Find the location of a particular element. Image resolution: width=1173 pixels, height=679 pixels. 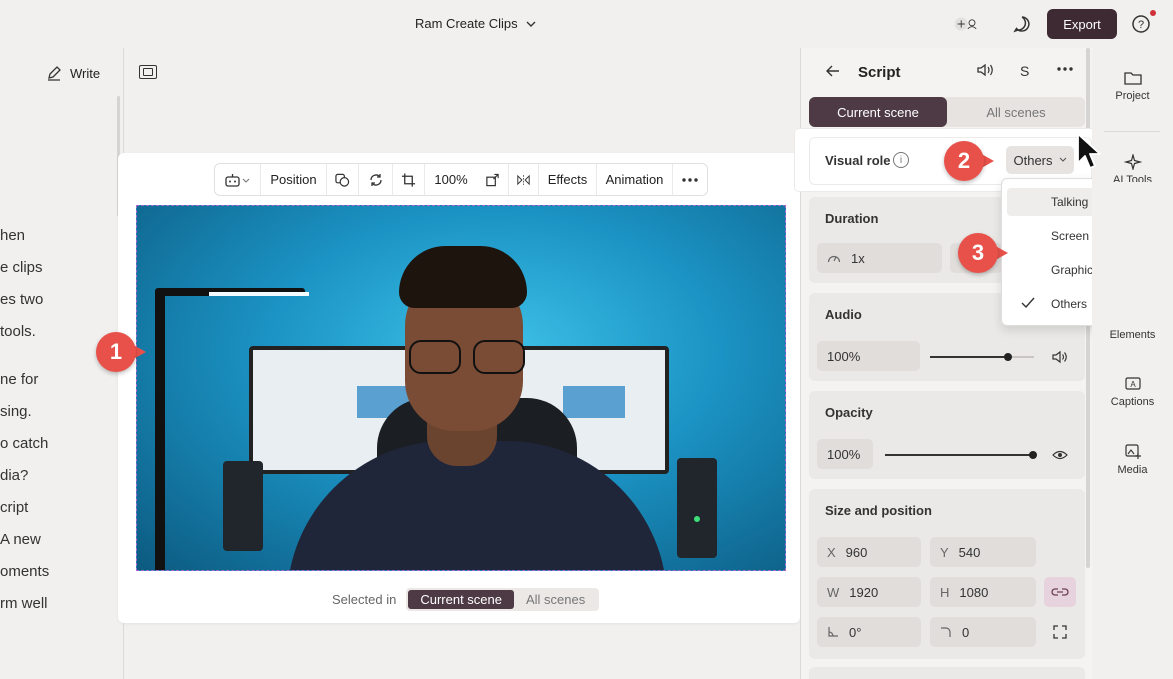

speed-value: 1x is located at coordinates (858, 258).